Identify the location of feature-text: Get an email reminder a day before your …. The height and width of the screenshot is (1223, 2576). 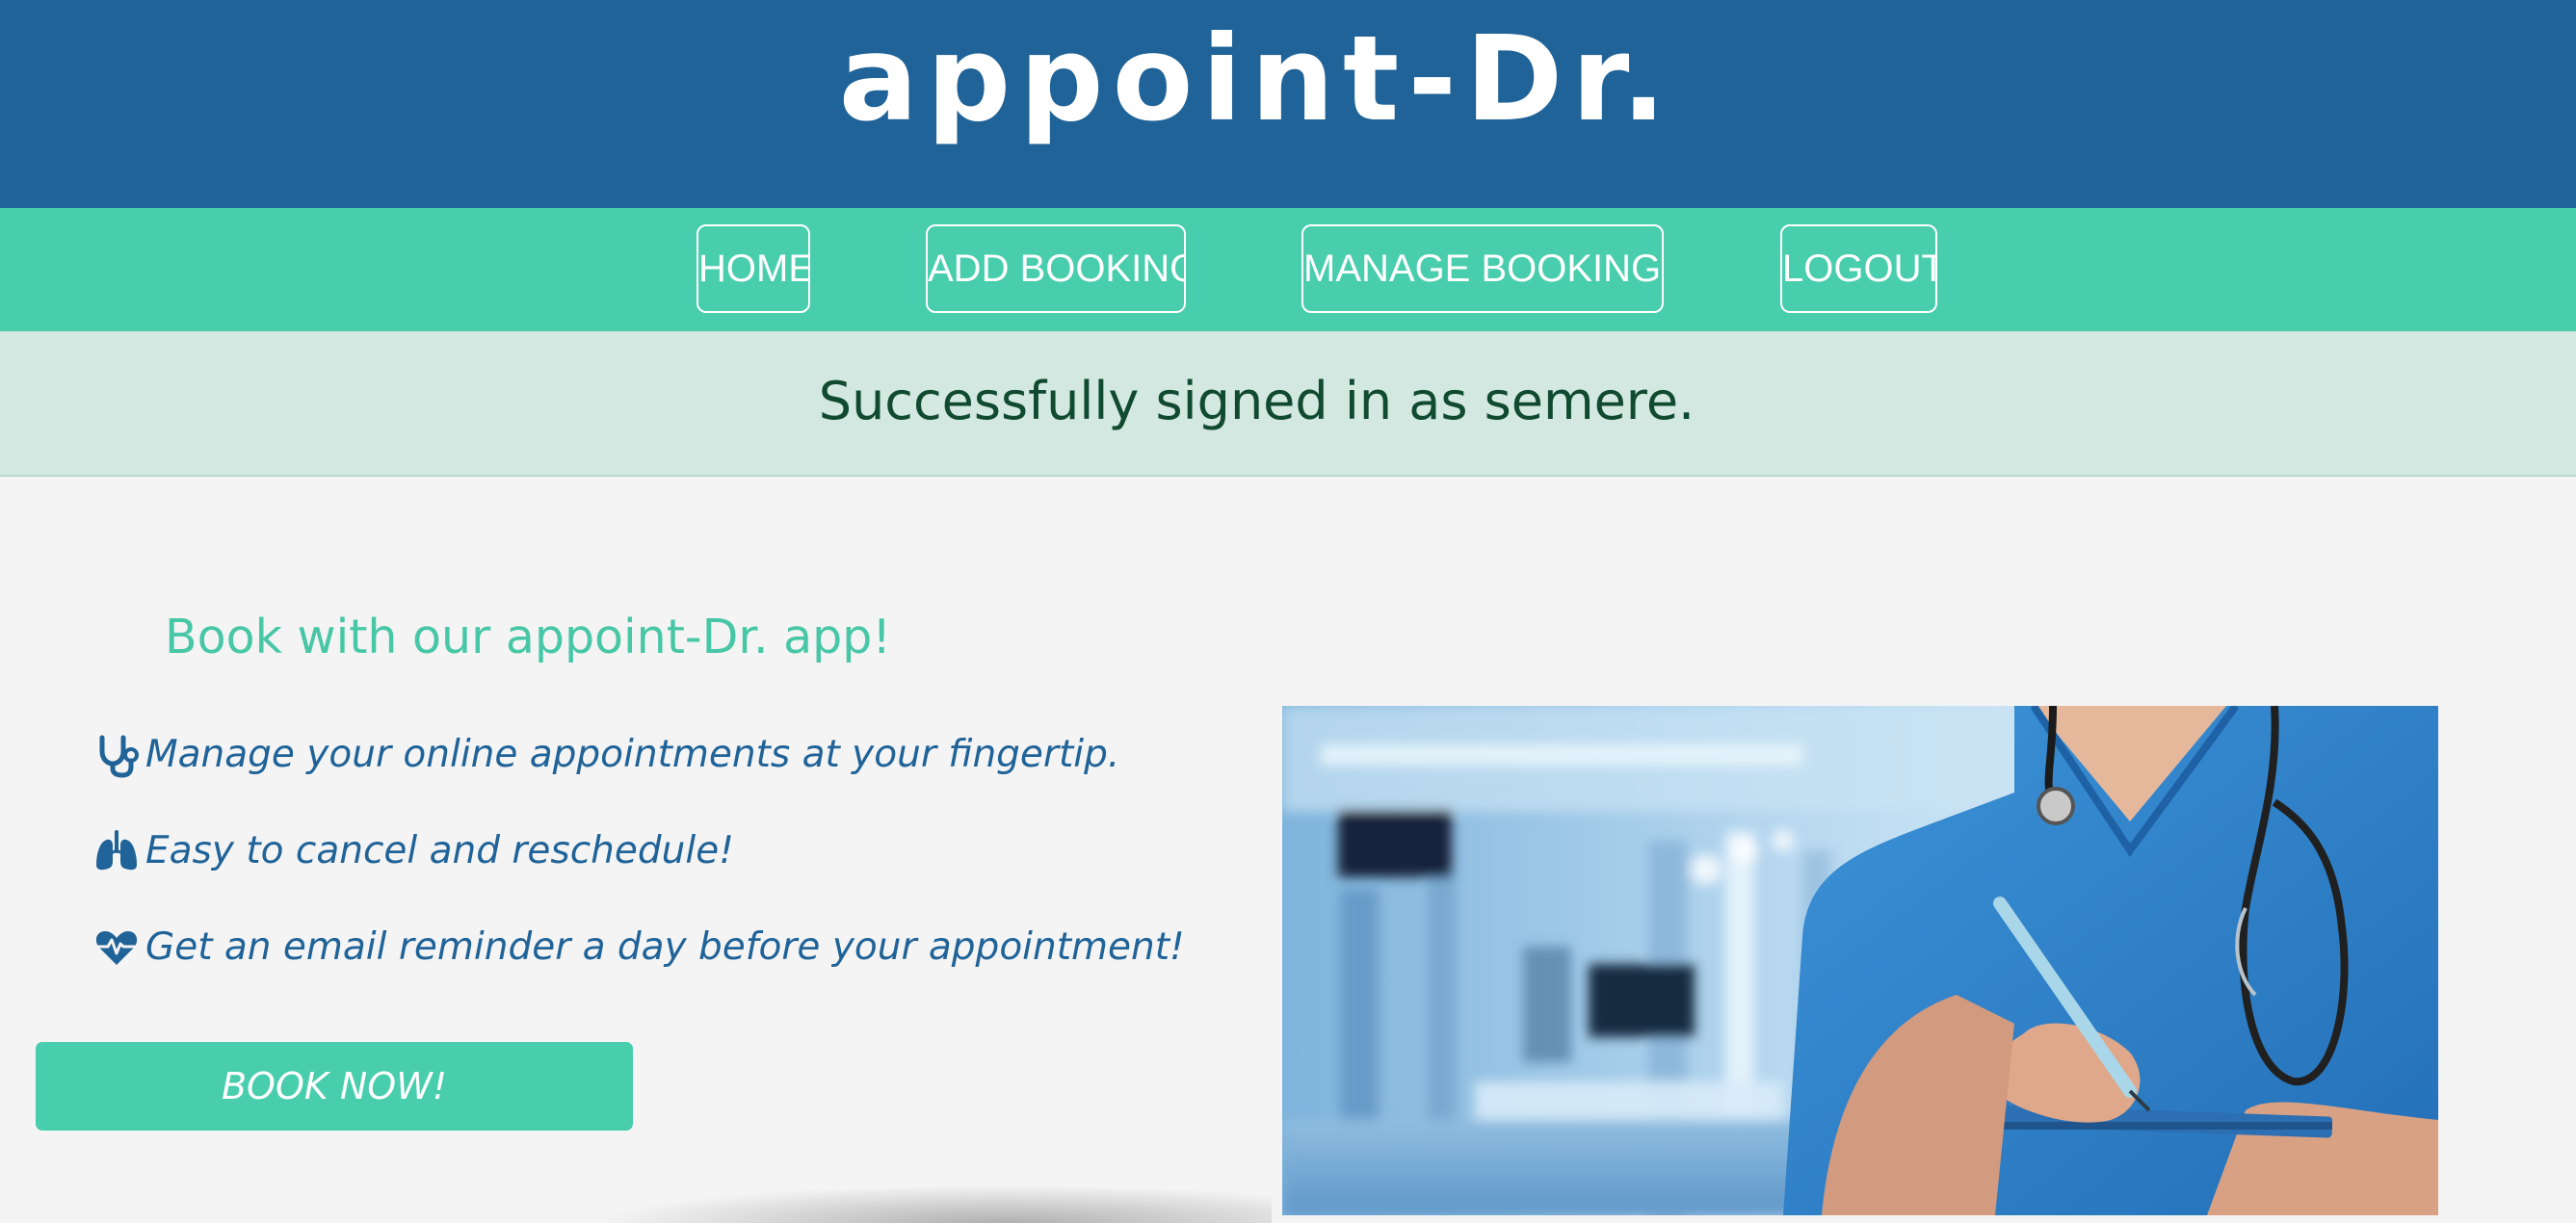
(665, 947).